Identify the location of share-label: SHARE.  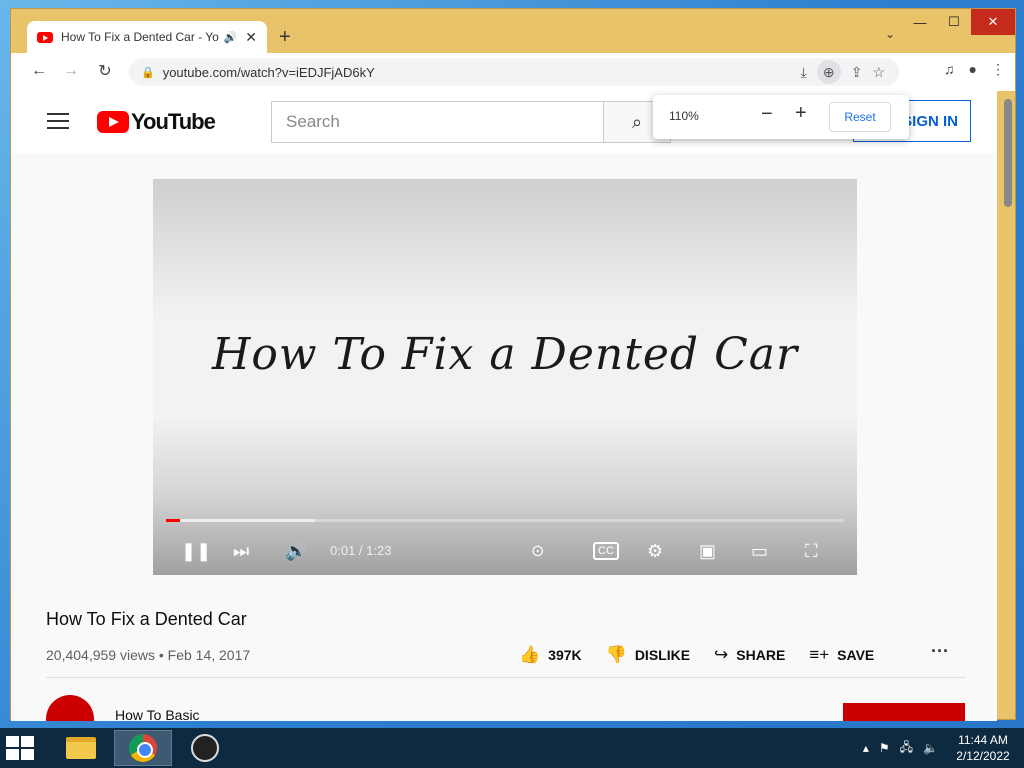
(761, 655).